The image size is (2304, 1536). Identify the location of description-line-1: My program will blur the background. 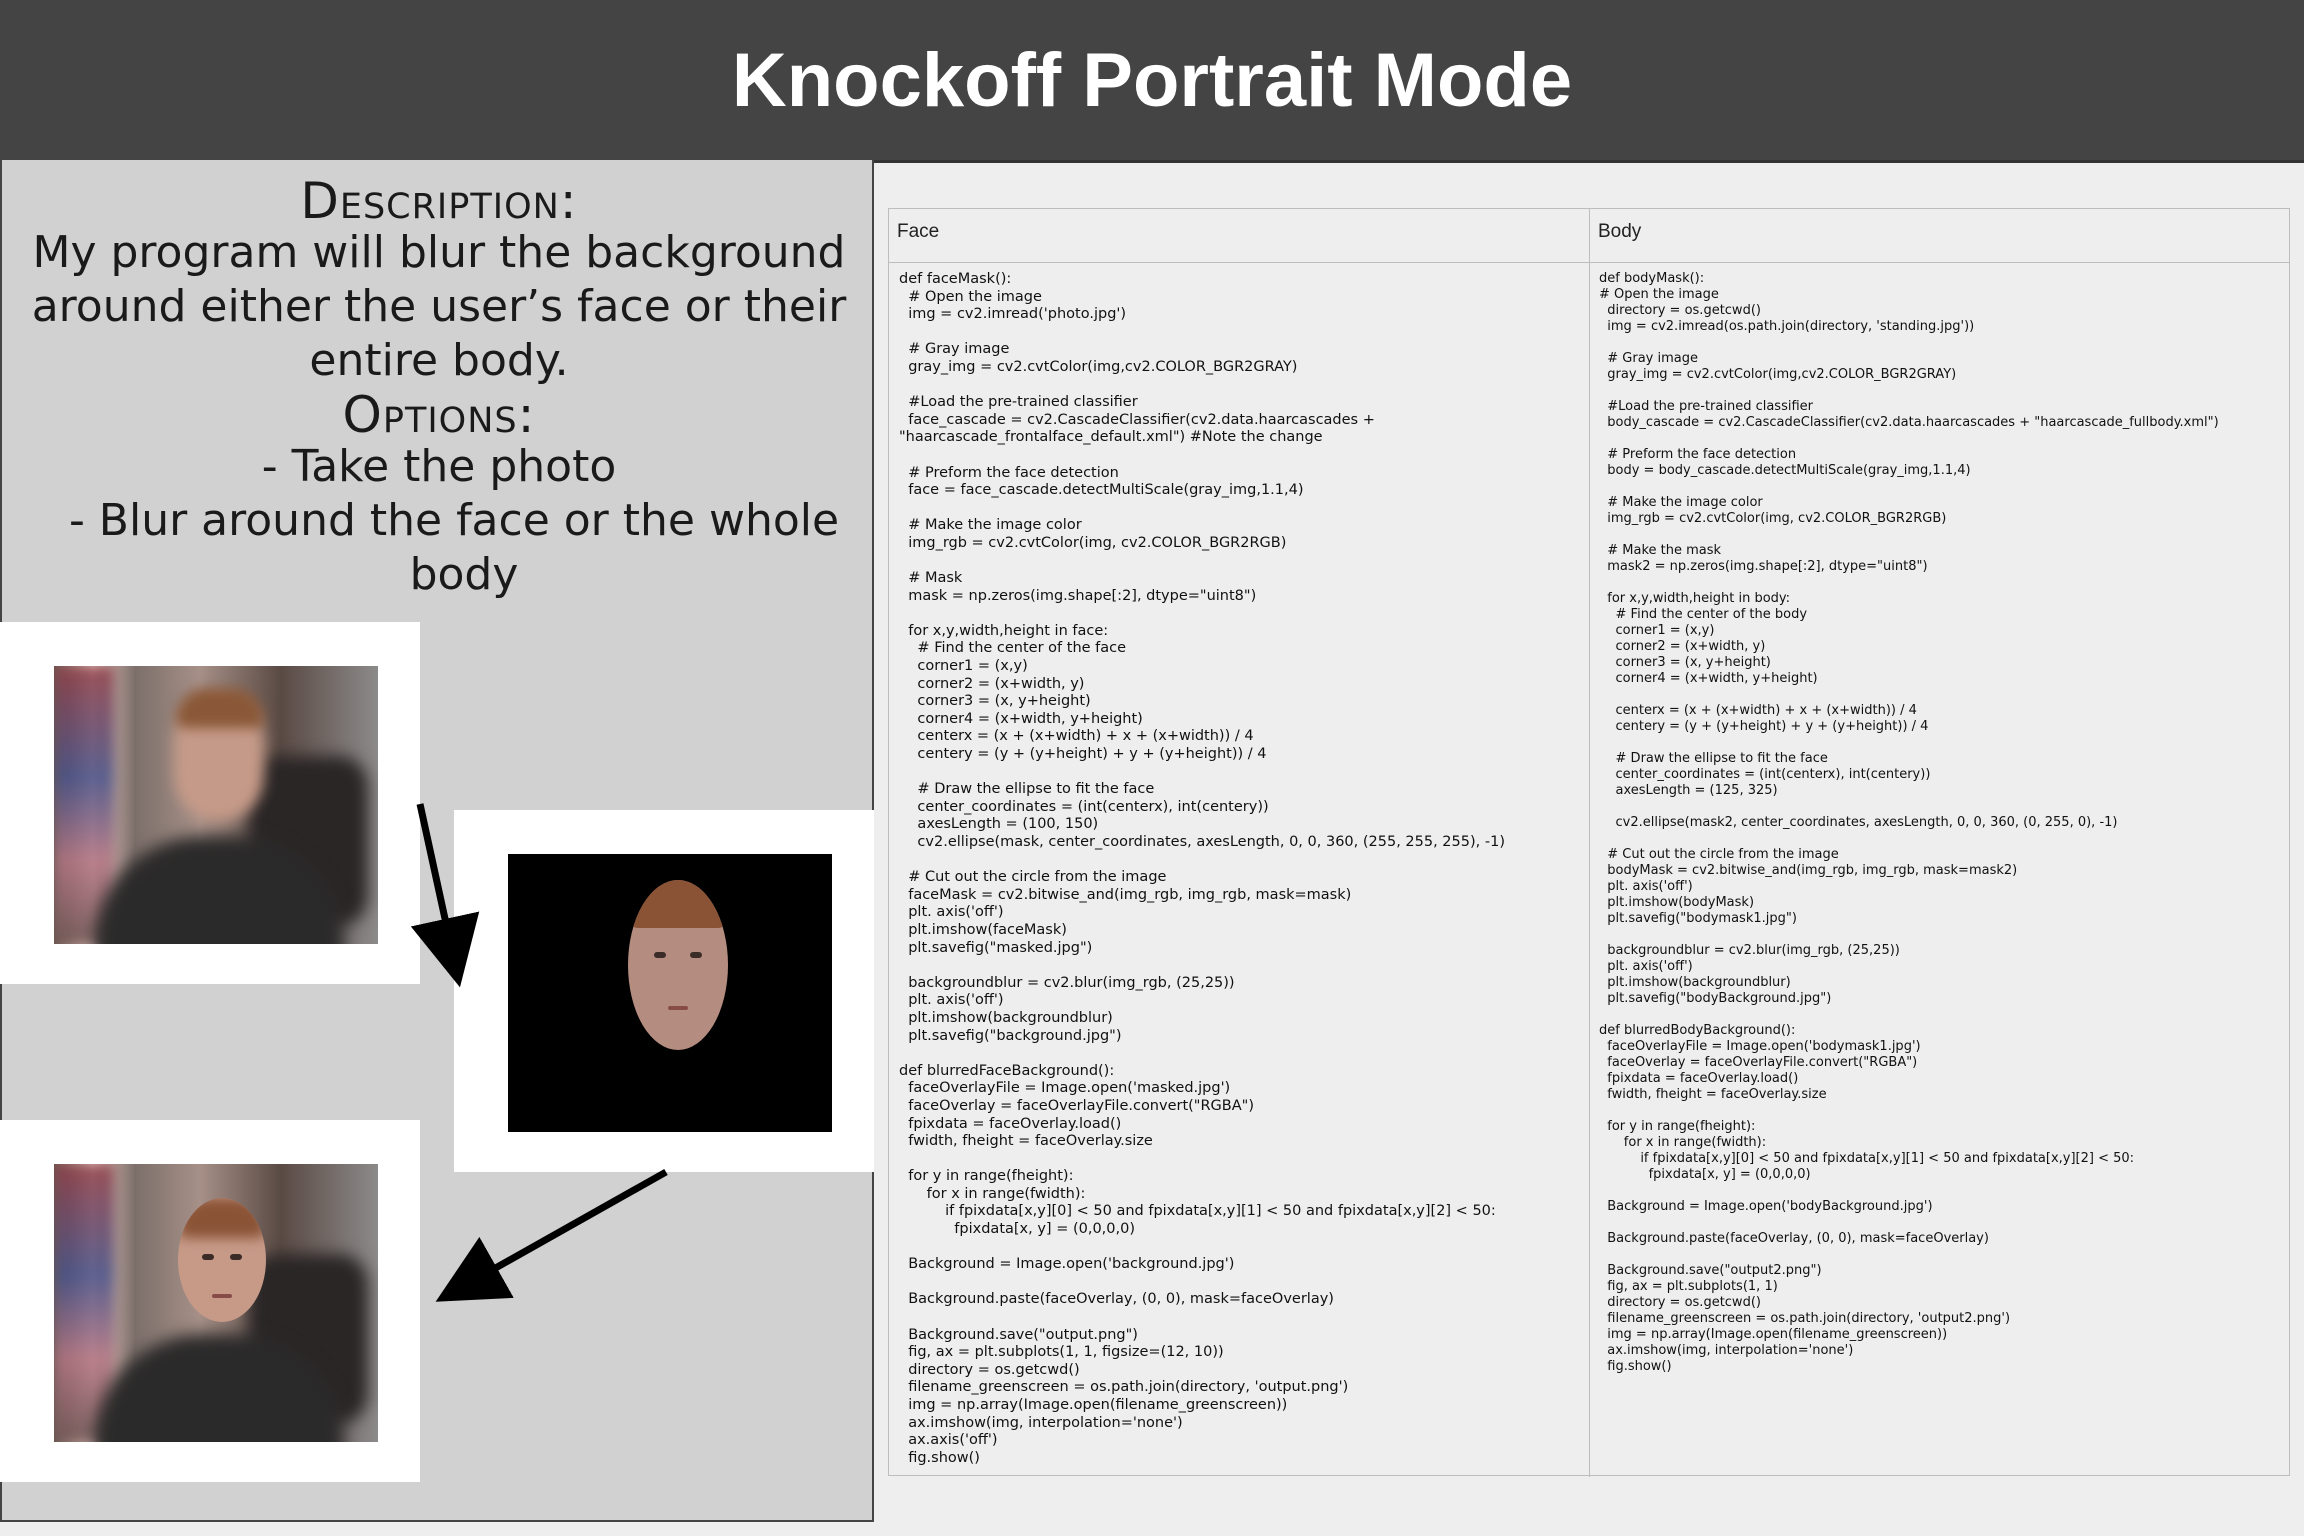
(439, 252).